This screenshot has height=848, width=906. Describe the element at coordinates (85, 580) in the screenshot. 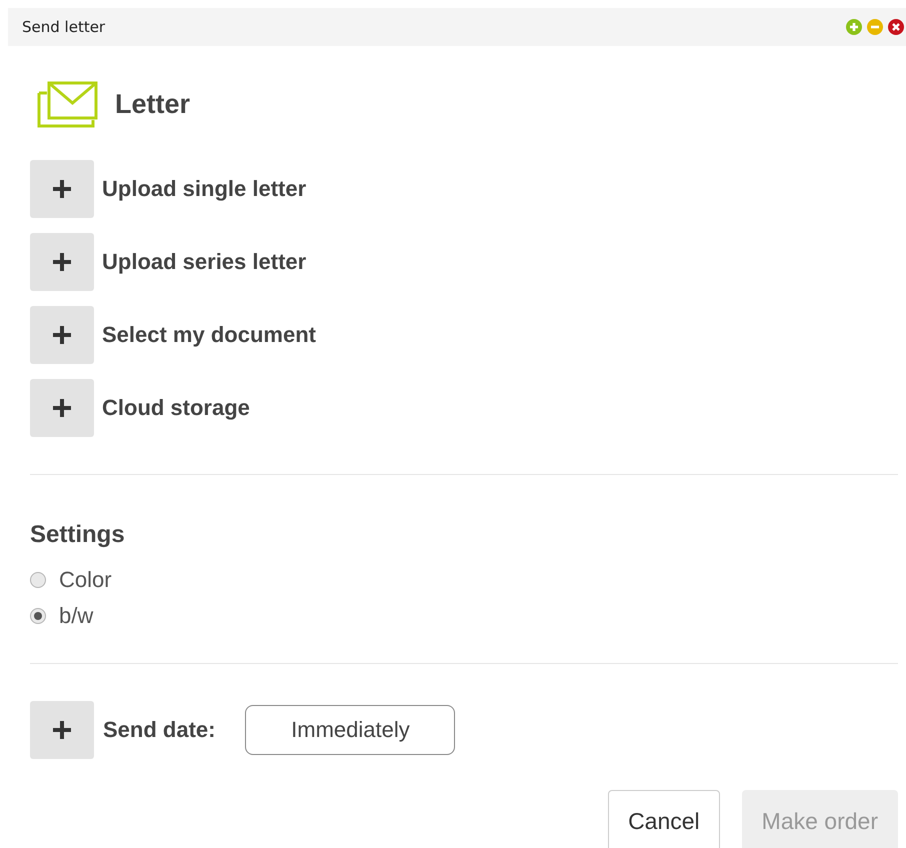

I see `radio-label: Color` at that location.